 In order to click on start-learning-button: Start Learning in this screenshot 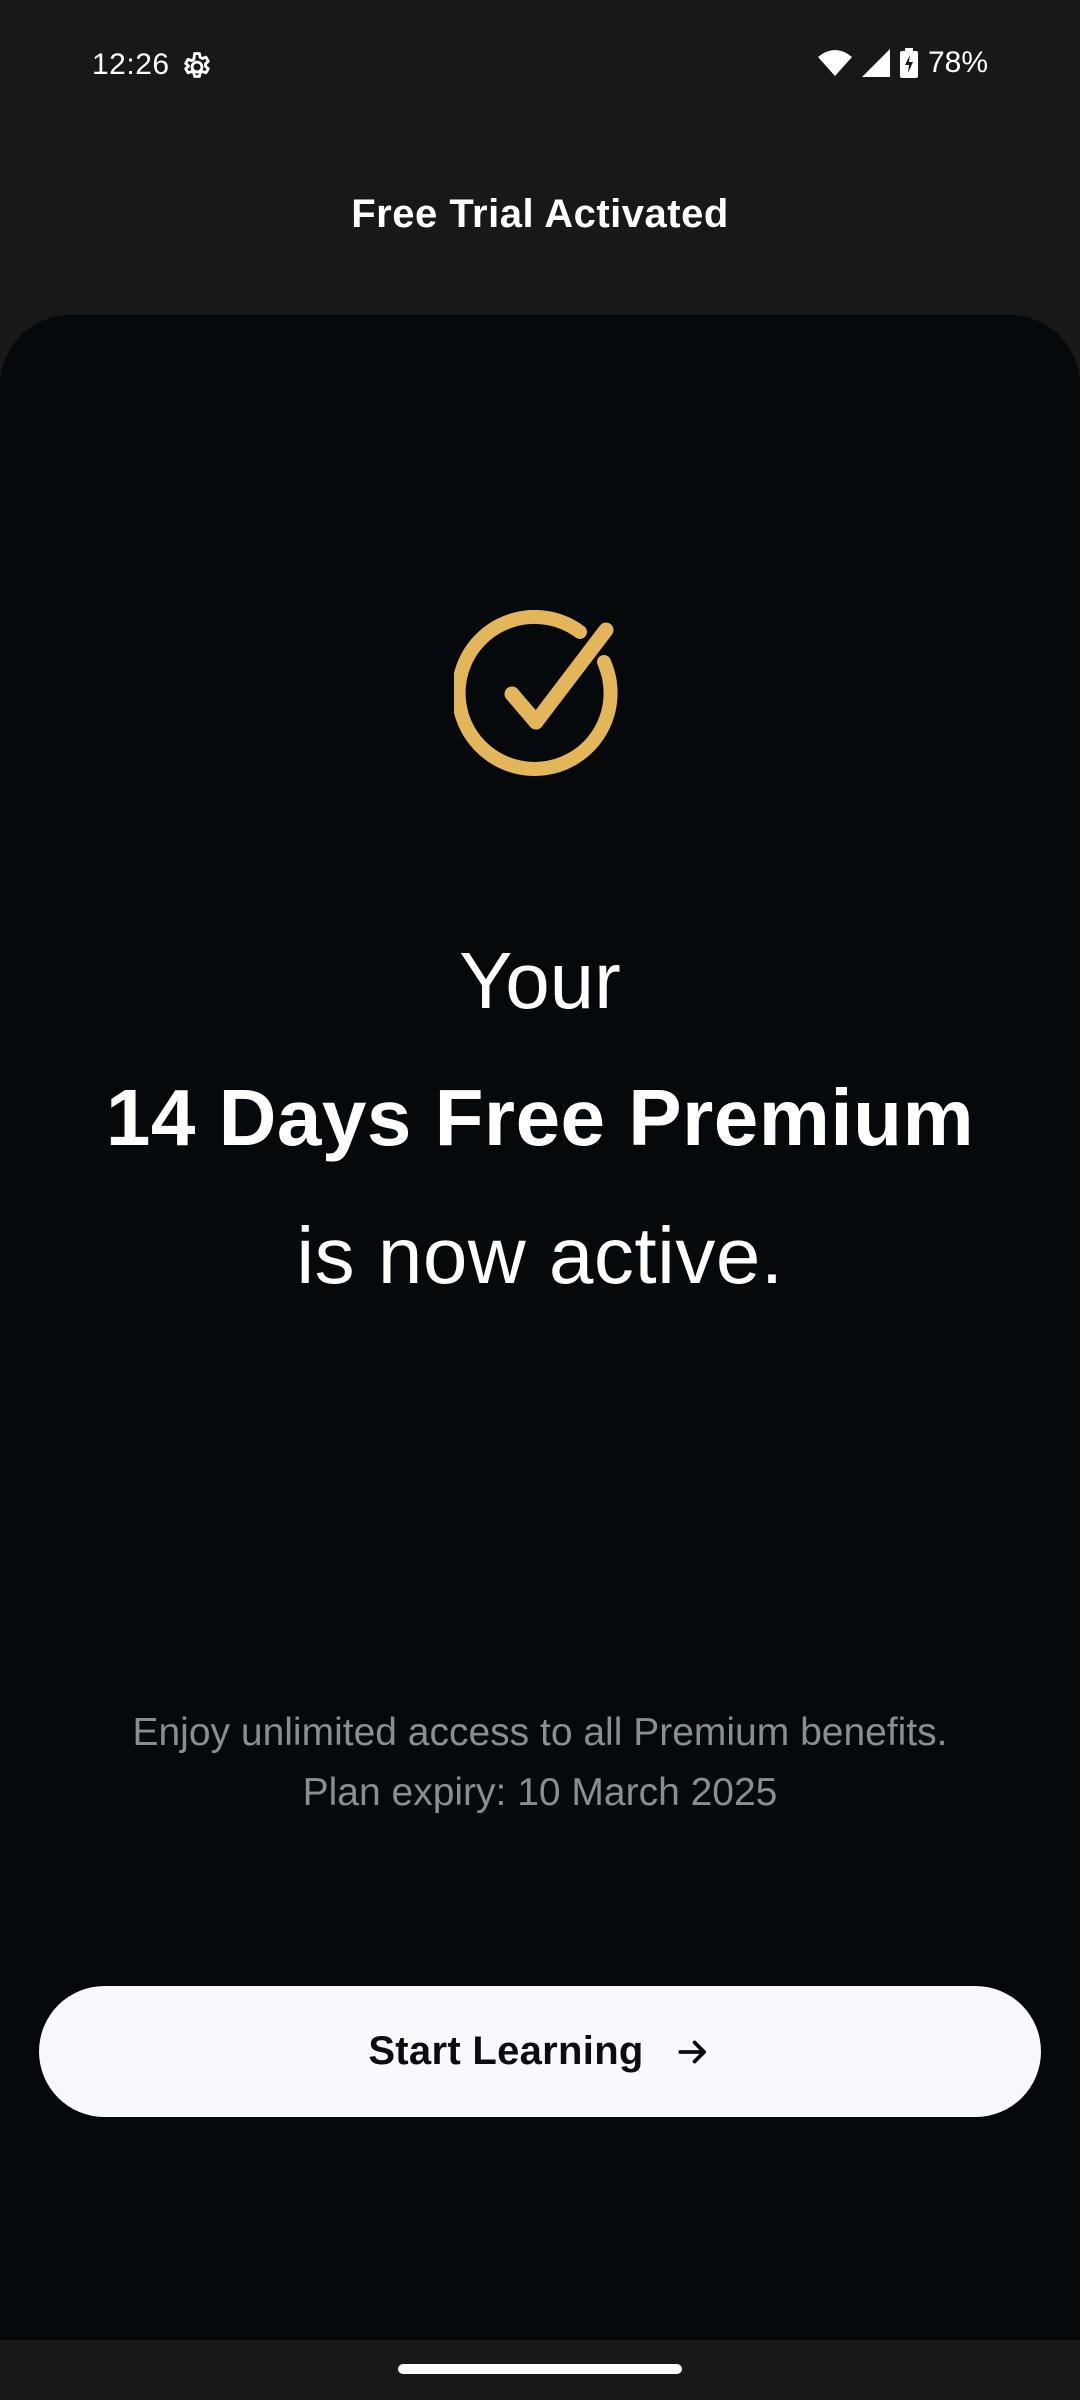, I will do `click(540, 2051)`.